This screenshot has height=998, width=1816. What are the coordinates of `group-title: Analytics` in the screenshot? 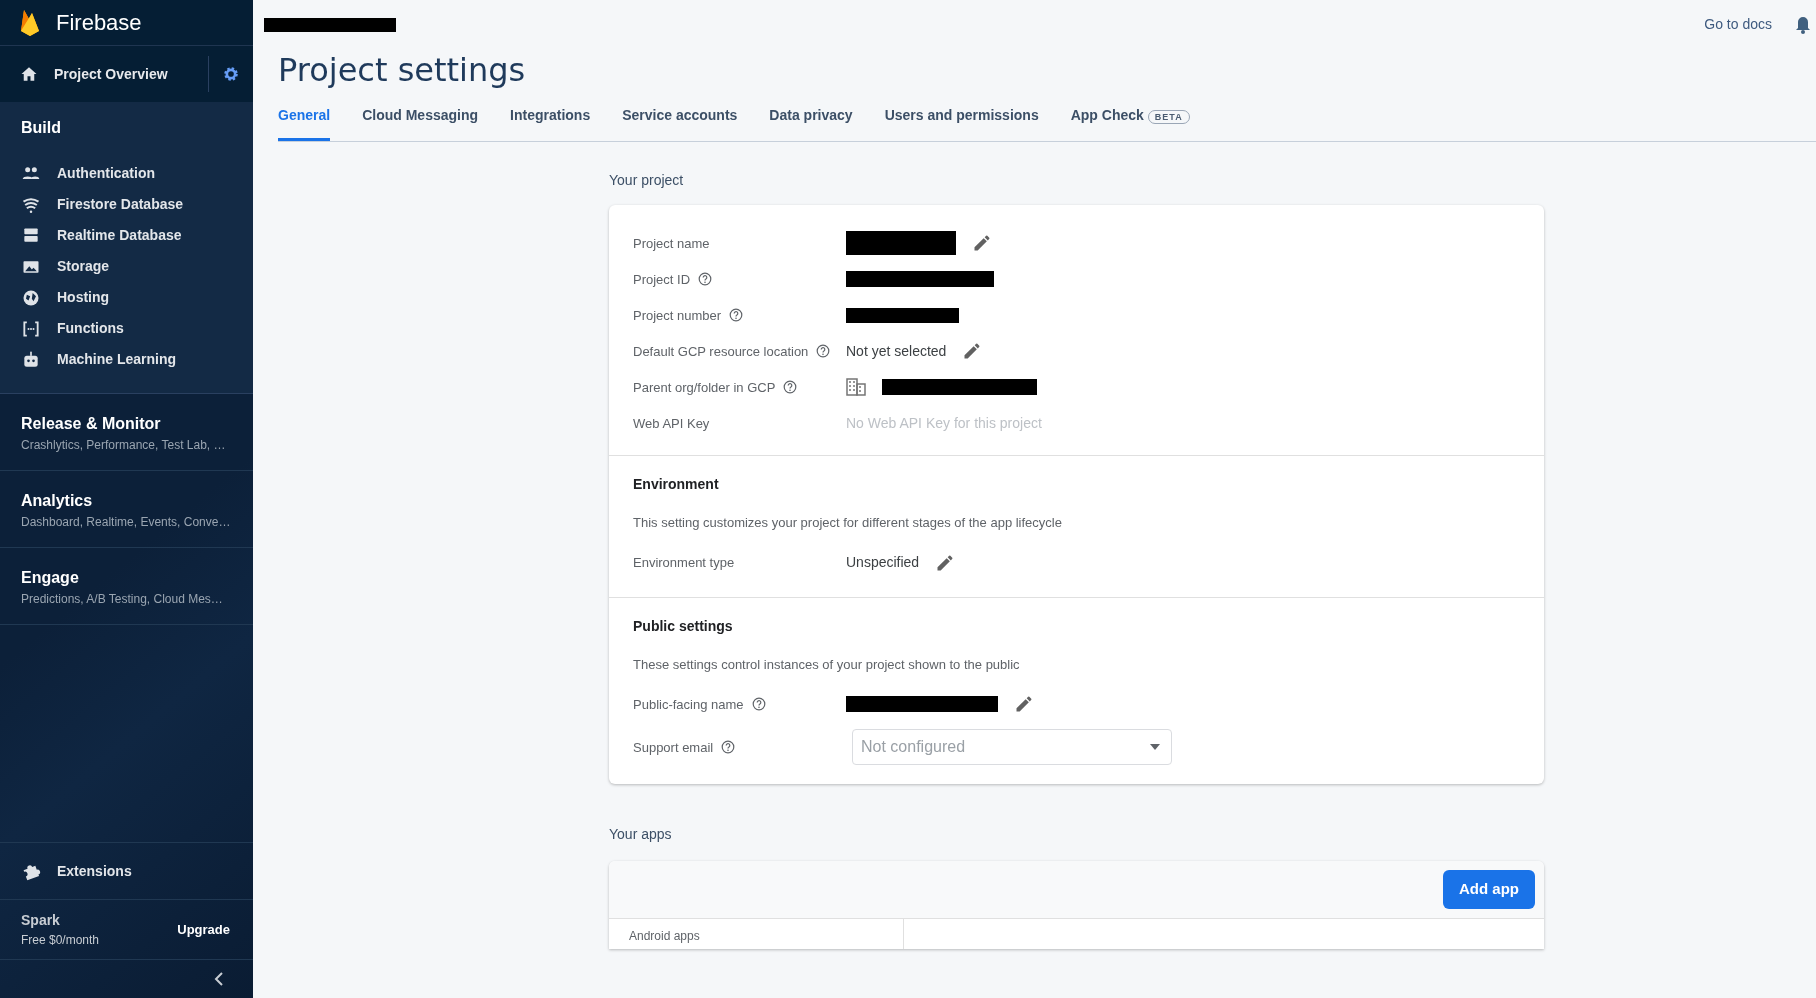 It's located at (126, 501).